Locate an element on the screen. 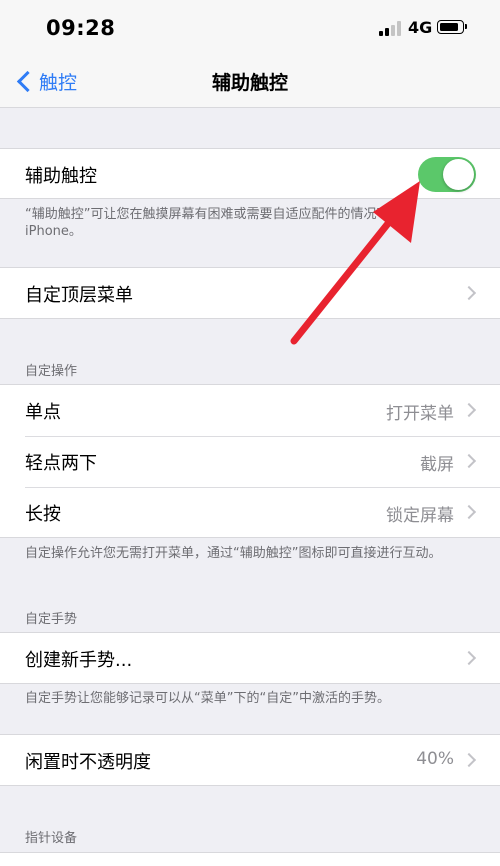 Image resolution: width=500 pixels, height=866 pixels. navigation-bar: 触控 辅助触控 is located at coordinates (250, 81).